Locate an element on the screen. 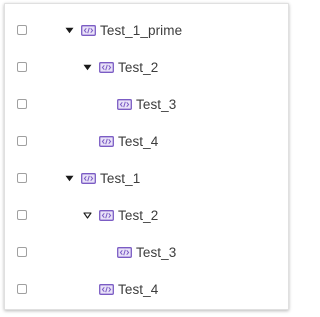 Image resolution: width=320 pixels, height=317 pixels. tree-node: Test_1_prime is located at coordinates (123, 30).